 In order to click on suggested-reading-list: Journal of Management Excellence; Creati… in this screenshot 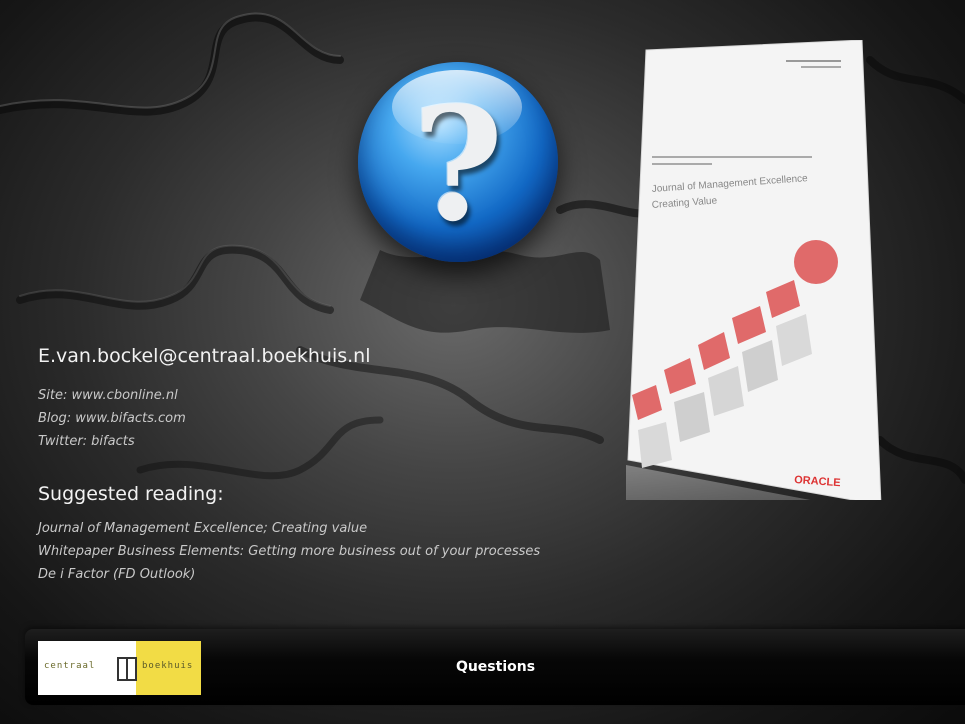, I will do `click(289, 551)`.